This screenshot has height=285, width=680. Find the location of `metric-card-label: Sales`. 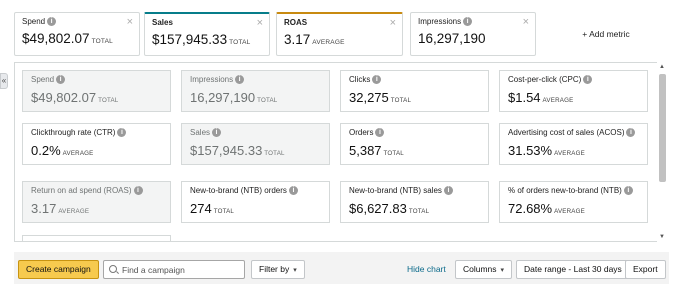

metric-card-label: Sales is located at coordinates (200, 132).